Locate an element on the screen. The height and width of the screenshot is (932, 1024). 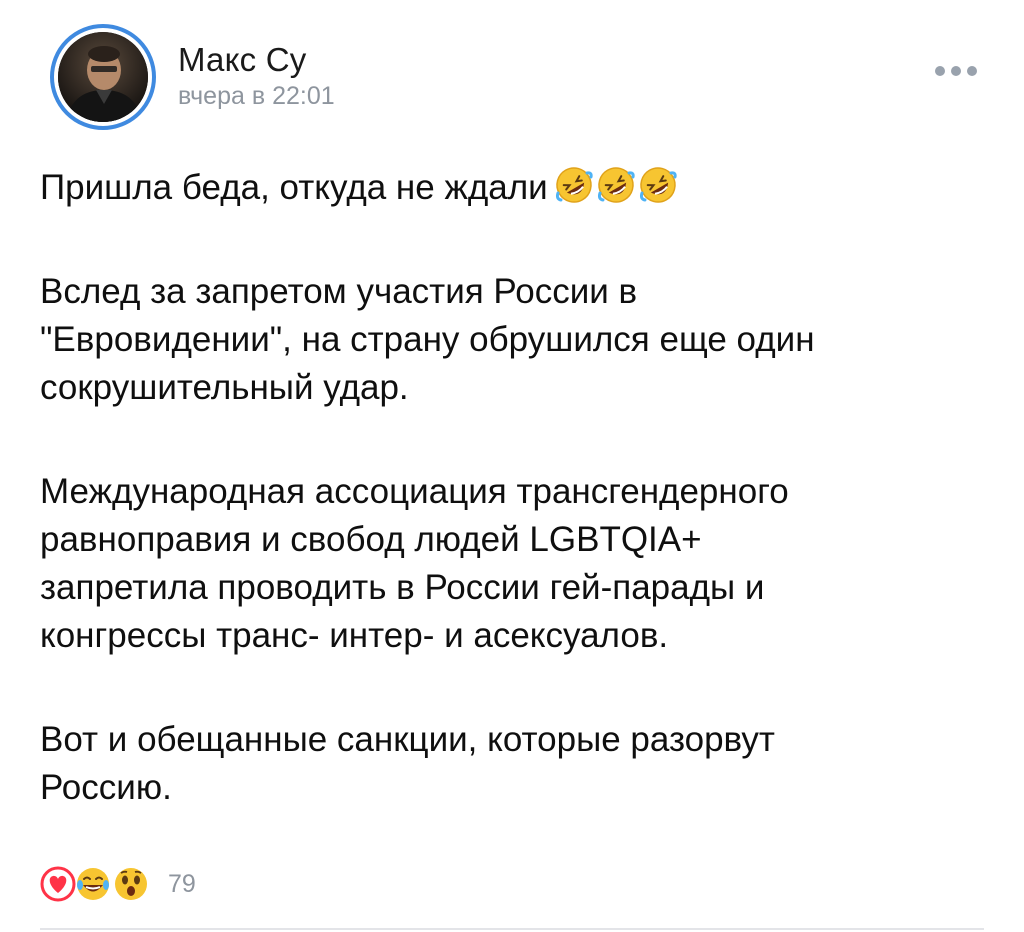
reactions-summary: 79 is located at coordinates (117, 884).